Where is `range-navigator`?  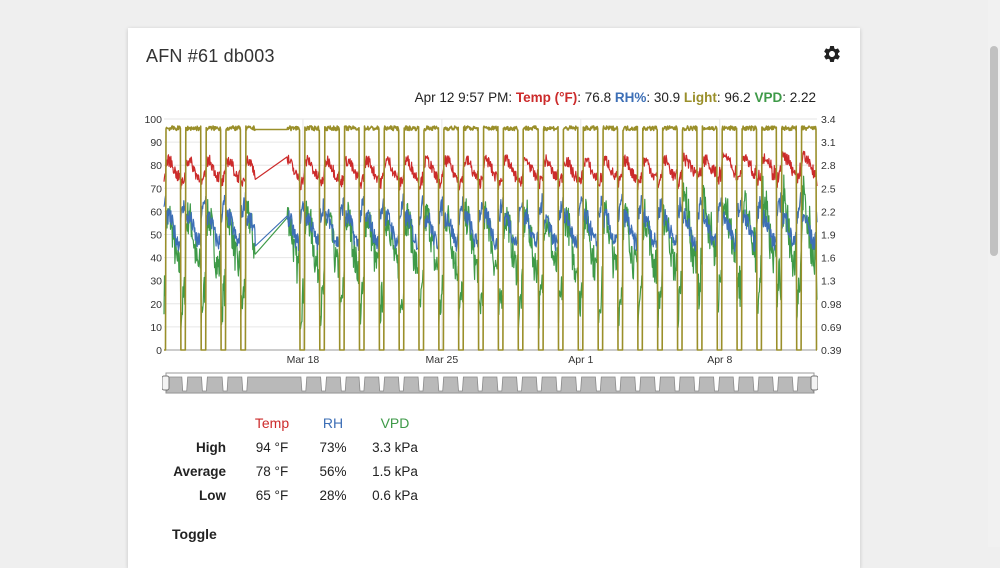
range-navigator is located at coordinates (490, 383).